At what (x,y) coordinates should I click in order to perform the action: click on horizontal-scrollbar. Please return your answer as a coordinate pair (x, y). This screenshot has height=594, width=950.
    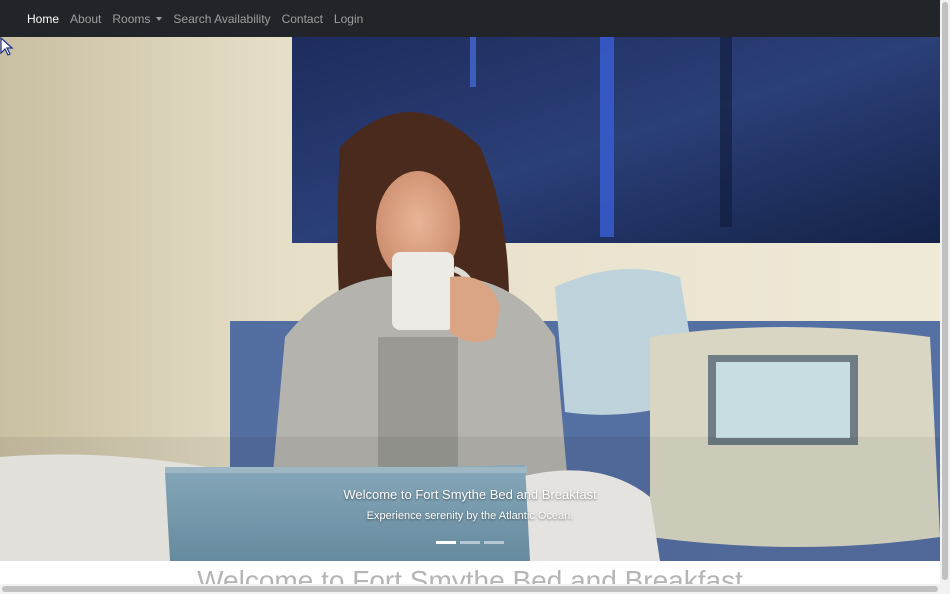
    Looking at the image, I should click on (470, 589).